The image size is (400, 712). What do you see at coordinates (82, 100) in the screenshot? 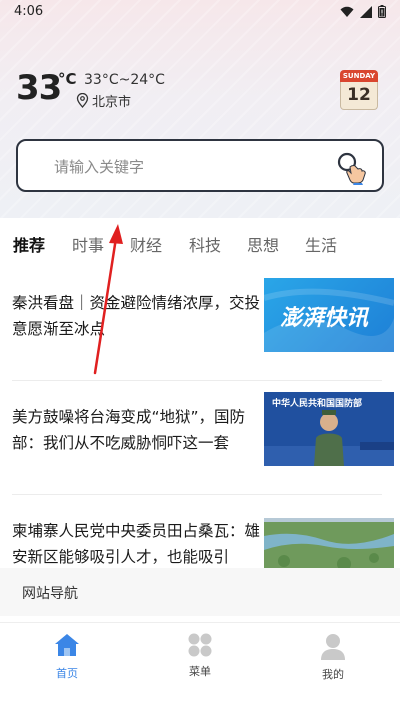
I see `location-pin-icon` at bounding box center [82, 100].